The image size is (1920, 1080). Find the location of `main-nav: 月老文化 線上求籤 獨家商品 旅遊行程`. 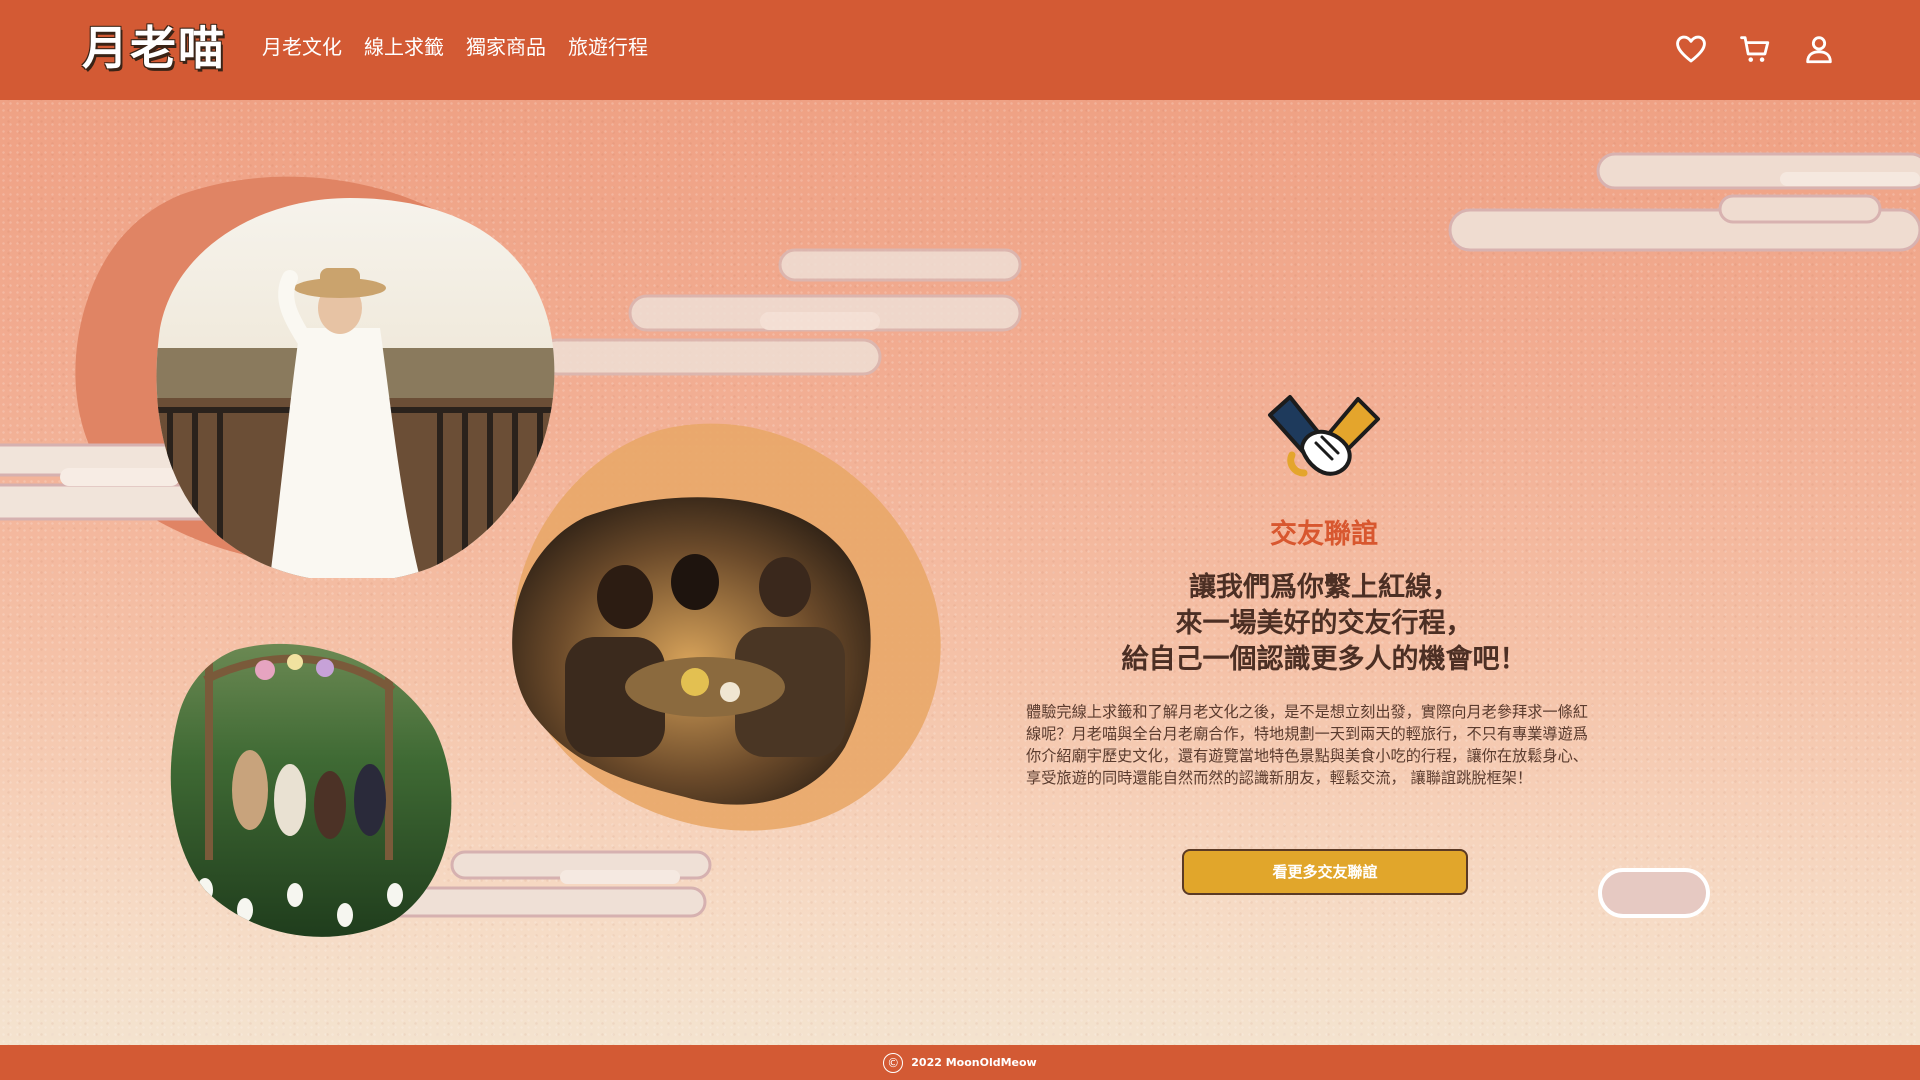

main-nav: 月老文化 線上求籤 獨家商品 旅遊行程 is located at coordinates (455, 47).